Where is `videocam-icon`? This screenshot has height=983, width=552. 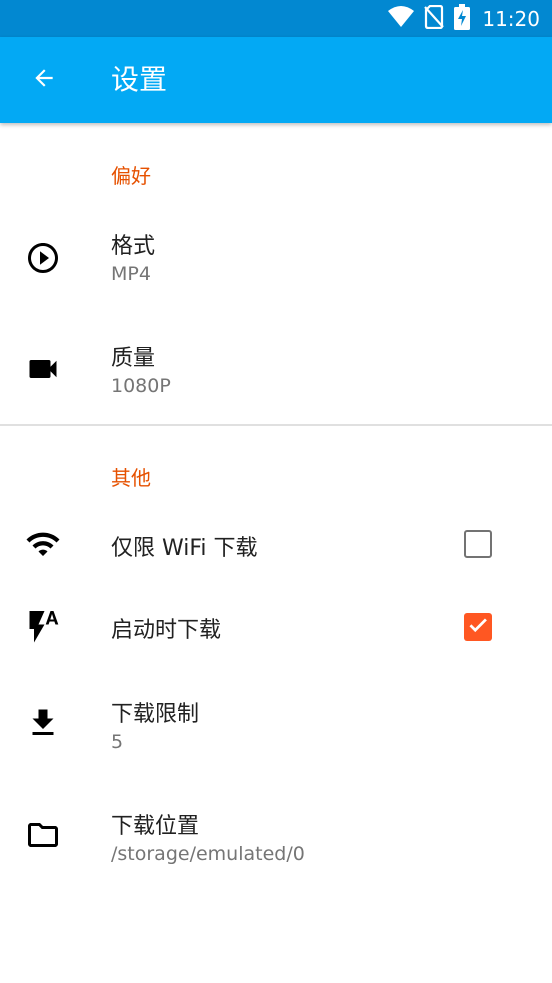 videocam-icon is located at coordinates (43, 369).